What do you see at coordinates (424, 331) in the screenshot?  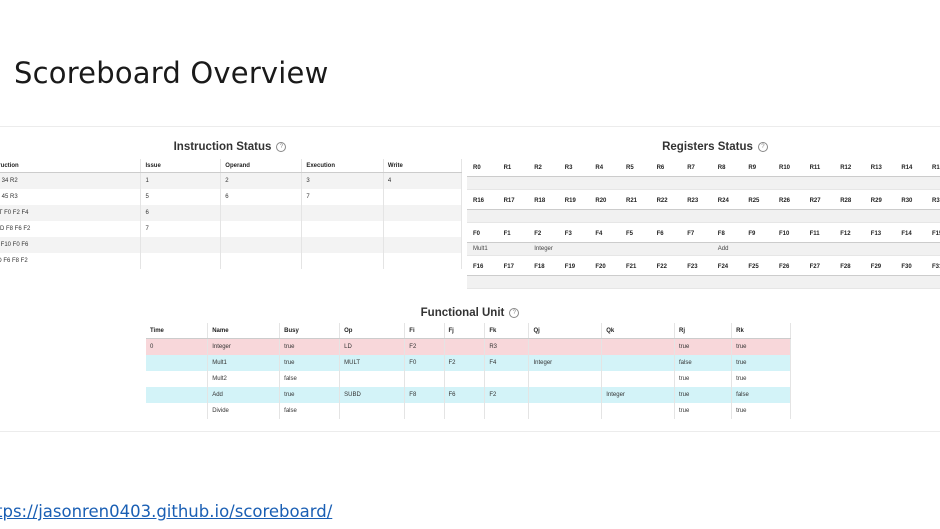 I see `column-header: Fi` at bounding box center [424, 331].